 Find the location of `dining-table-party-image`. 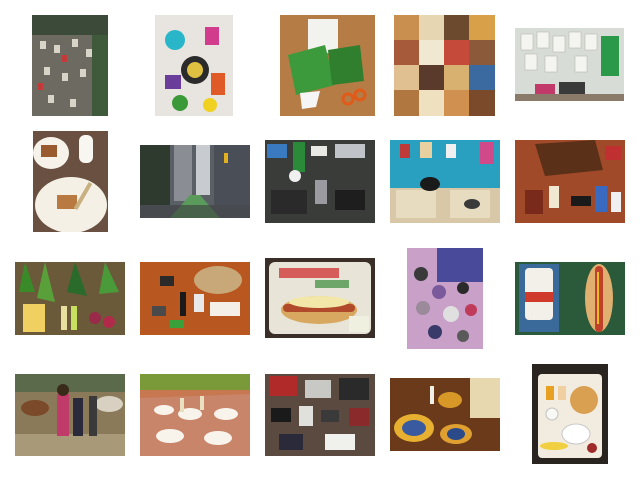

dining-table-party-image is located at coordinates (195, 415).